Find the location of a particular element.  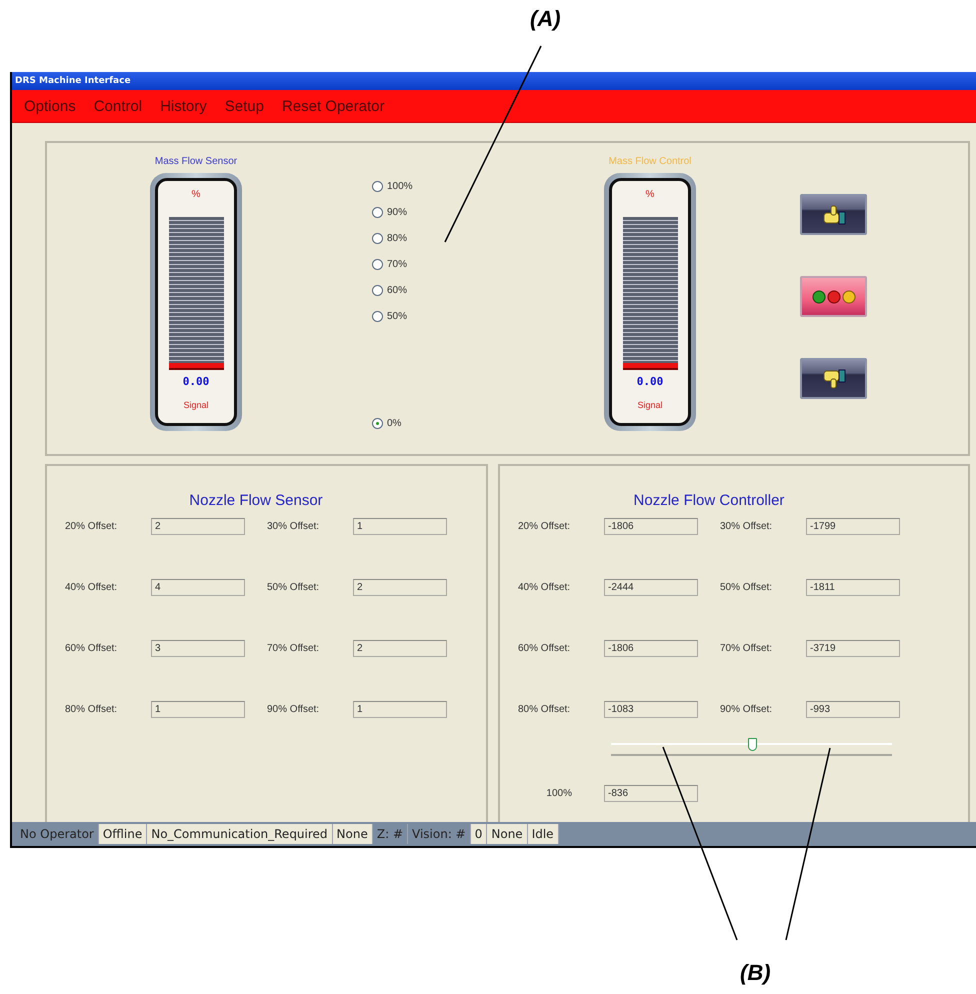

thumbs-down-icon is located at coordinates (833, 378).